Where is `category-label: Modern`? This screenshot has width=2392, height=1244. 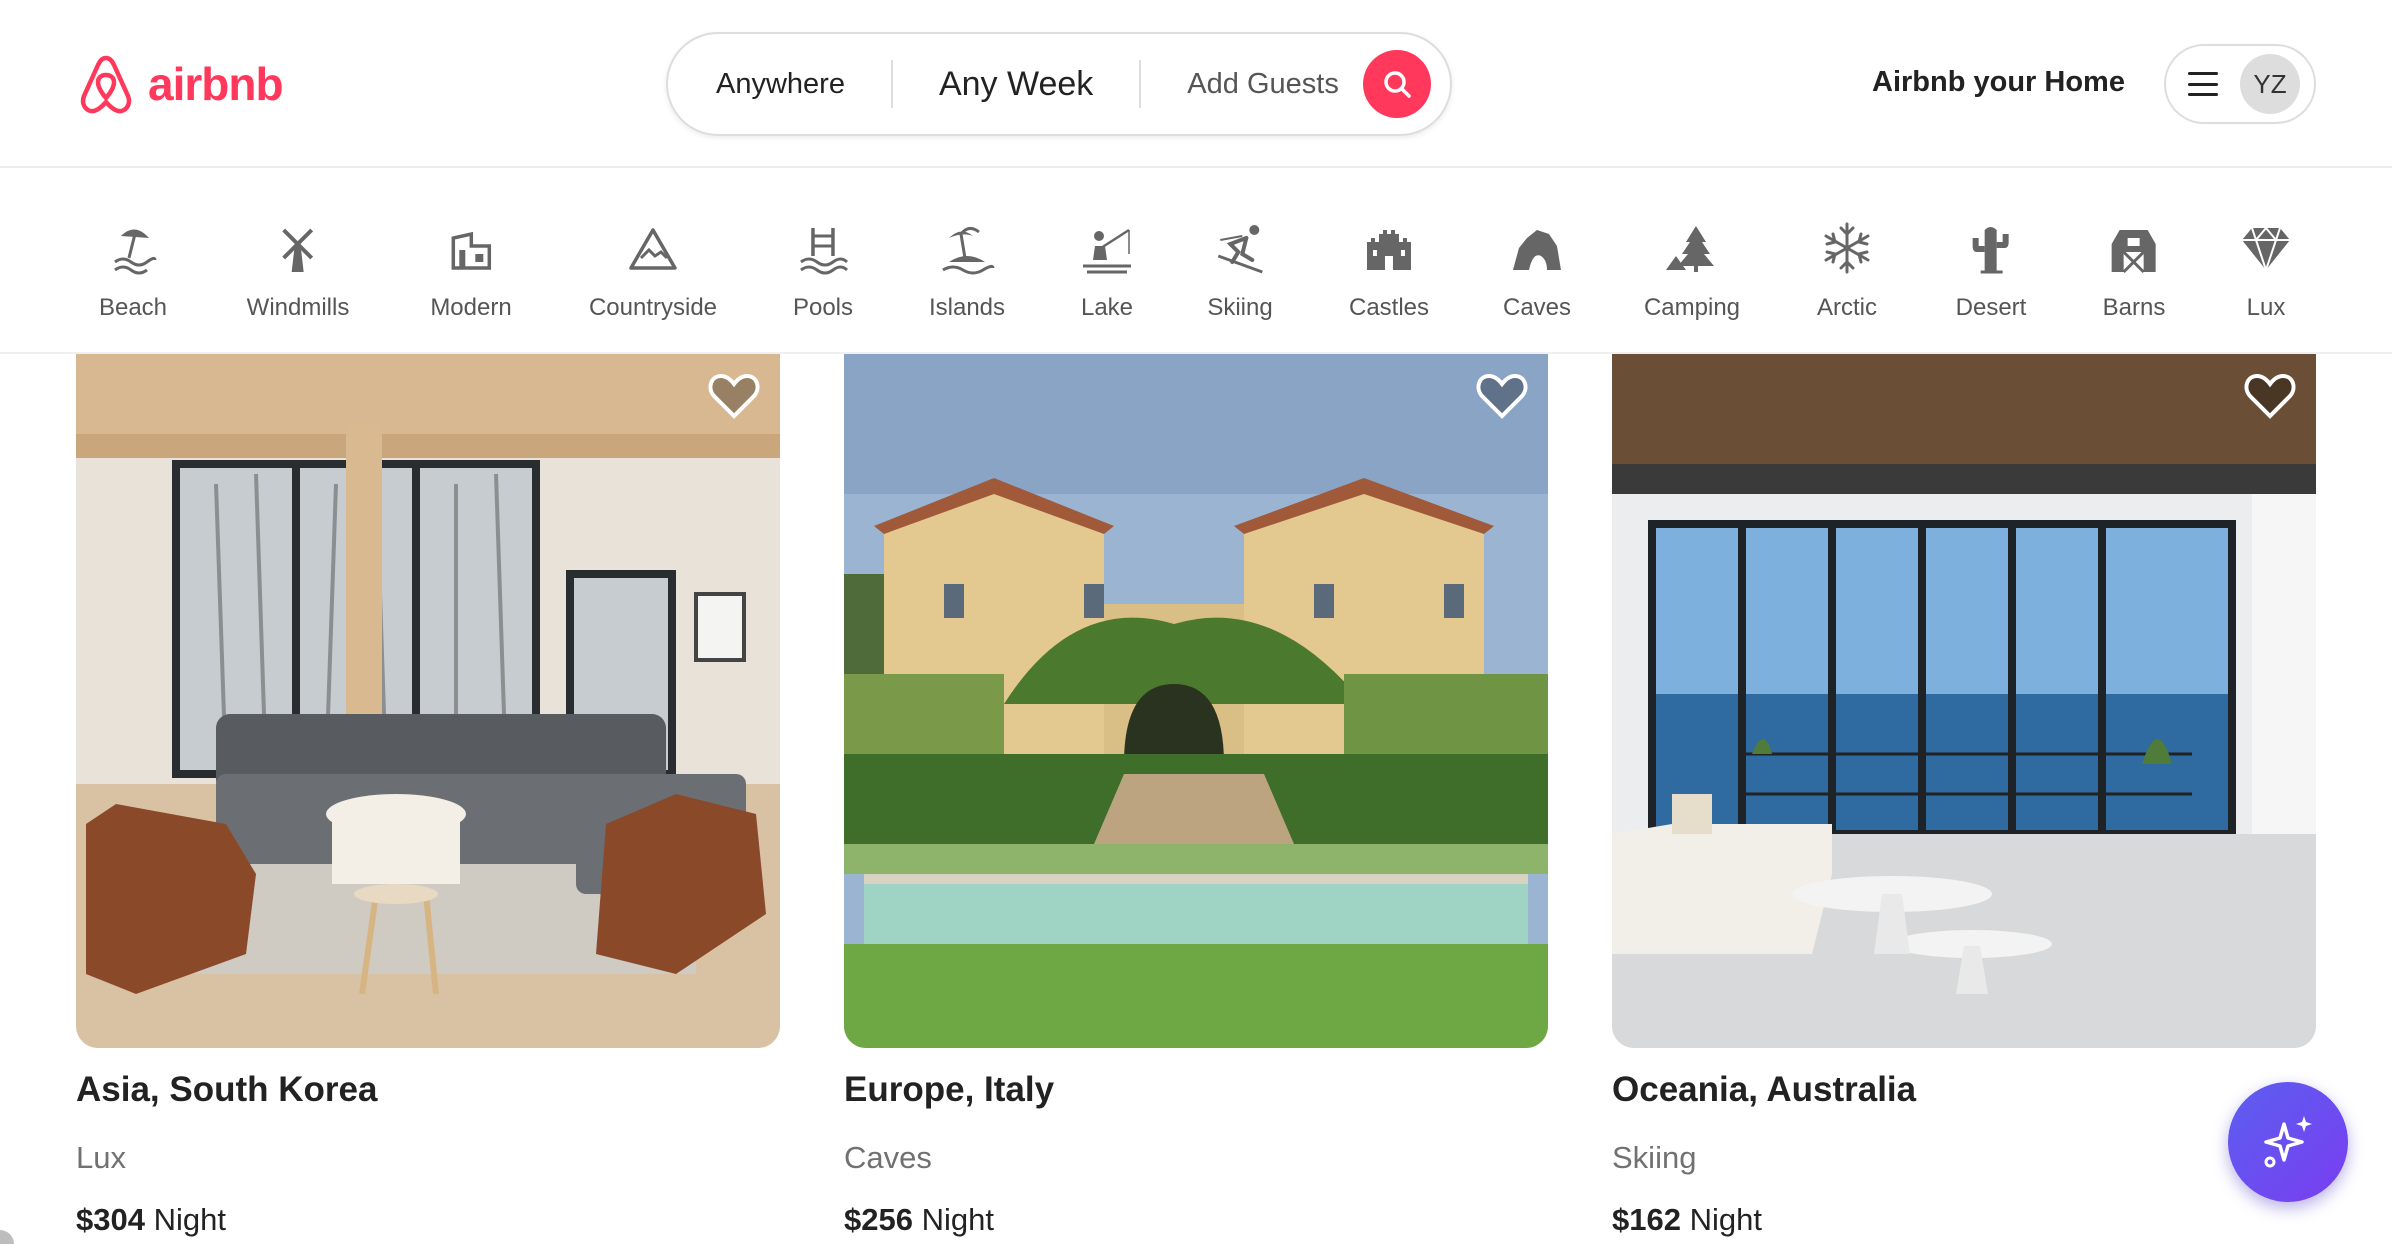
category-label: Modern is located at coordinates (471, 307).